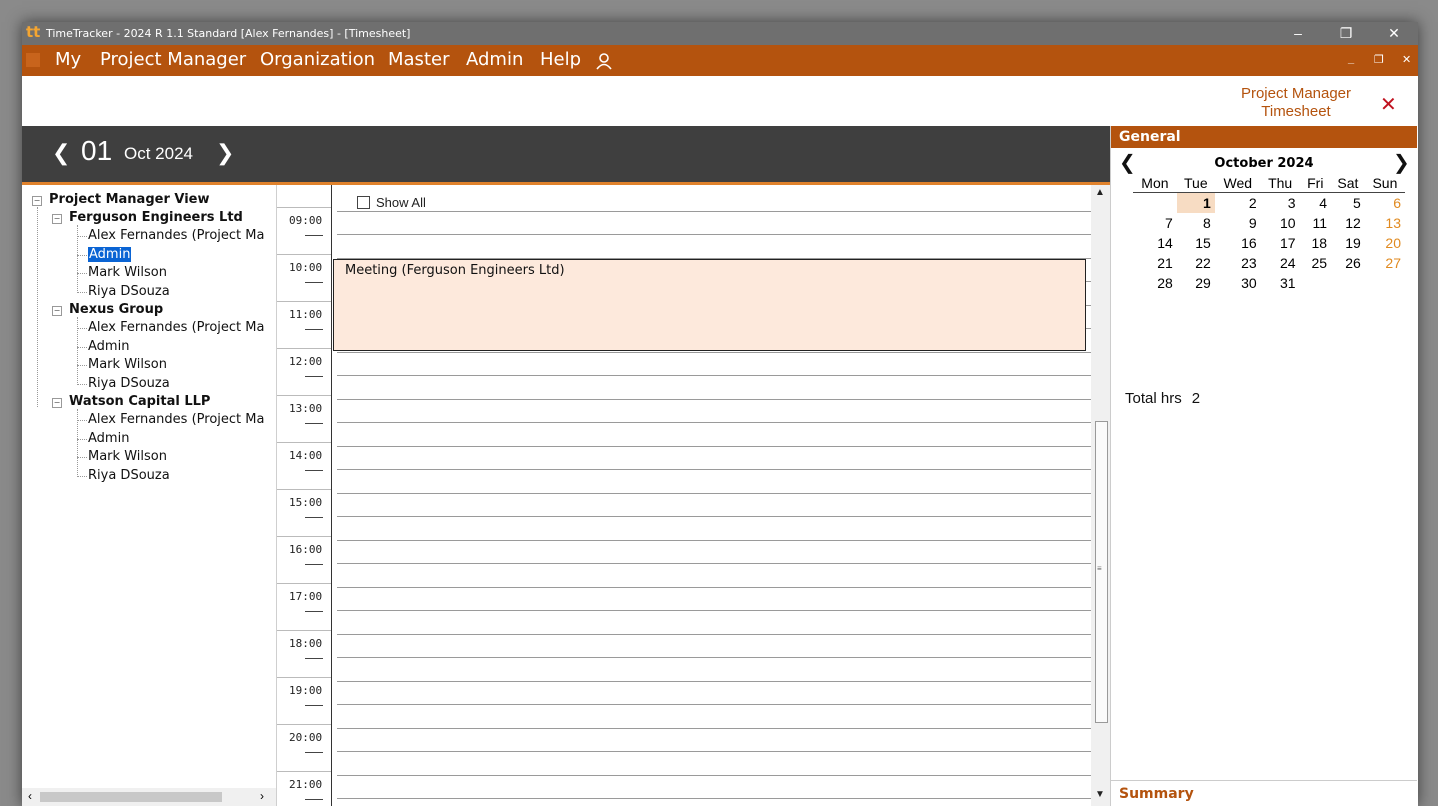 Image resolution: width=1438 pixels, height=806 pixels. What do you see at coordinates (1316, 203) in the screenshot?
I see `calendar-day: 4` at bounding box center [1316, 203].